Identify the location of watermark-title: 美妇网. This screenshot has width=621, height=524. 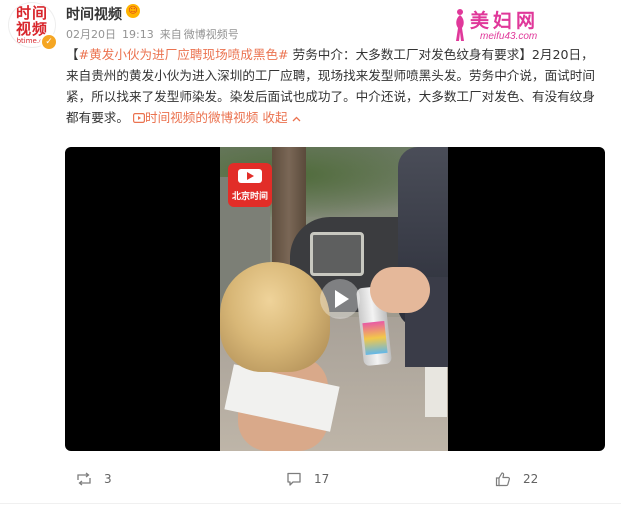
(505, 21).